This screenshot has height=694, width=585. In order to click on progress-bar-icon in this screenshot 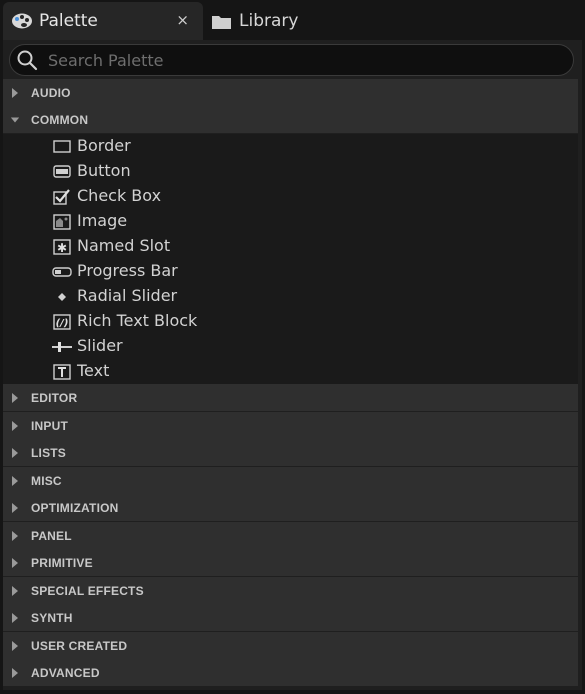, I will do `click(62, 271)`.